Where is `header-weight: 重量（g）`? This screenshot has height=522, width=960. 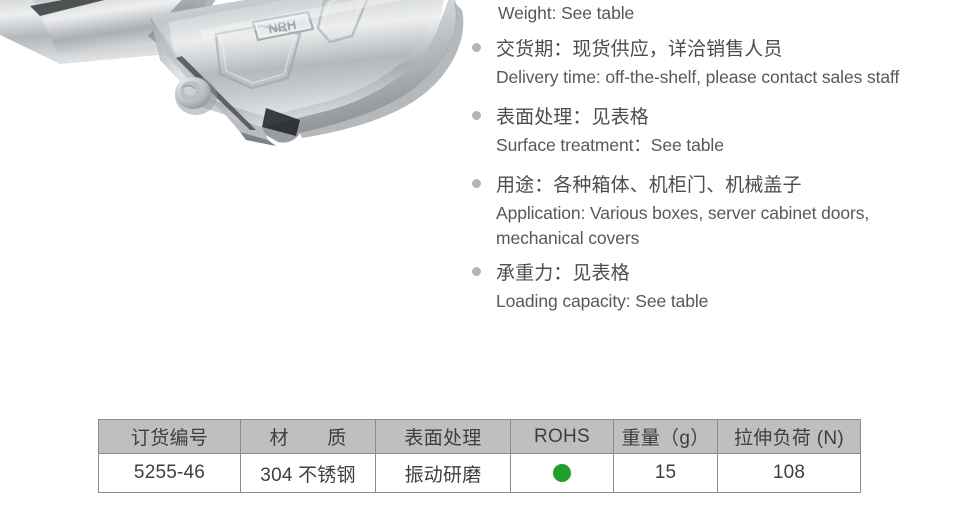
header-weight: 重量（g） is located at coordinates (665, 436).